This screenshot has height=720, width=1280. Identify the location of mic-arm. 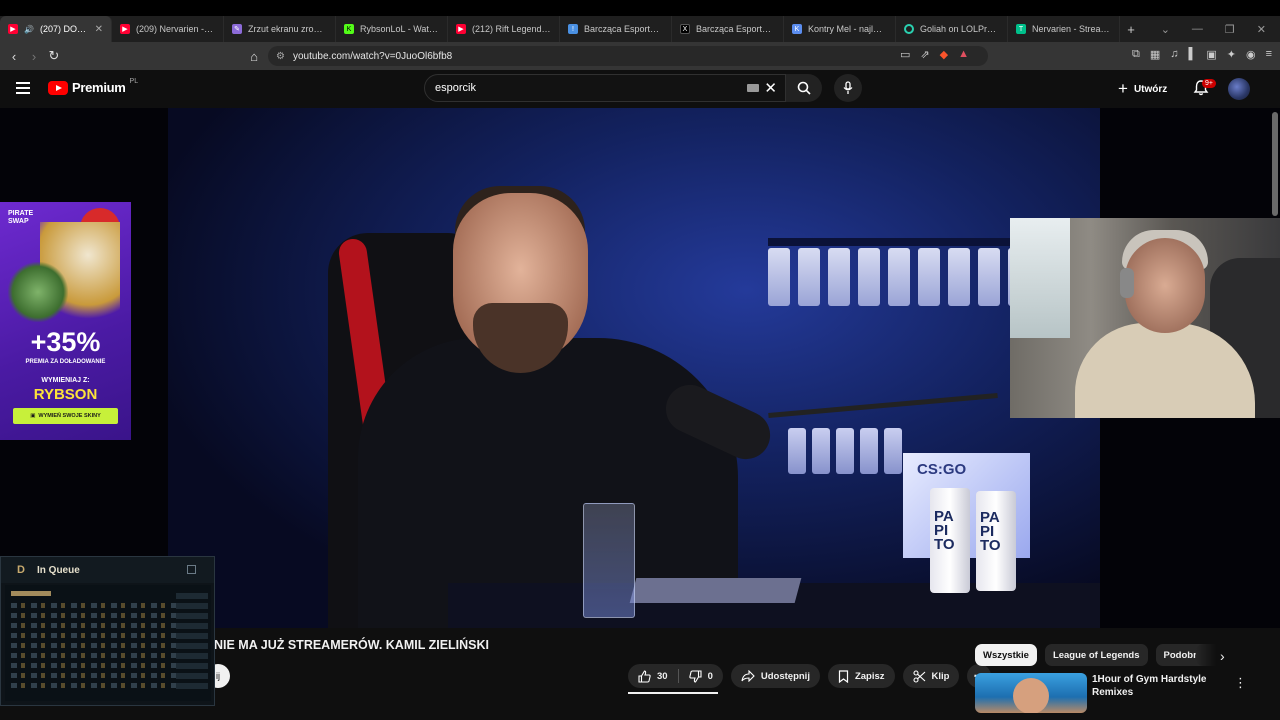
(883, 405).